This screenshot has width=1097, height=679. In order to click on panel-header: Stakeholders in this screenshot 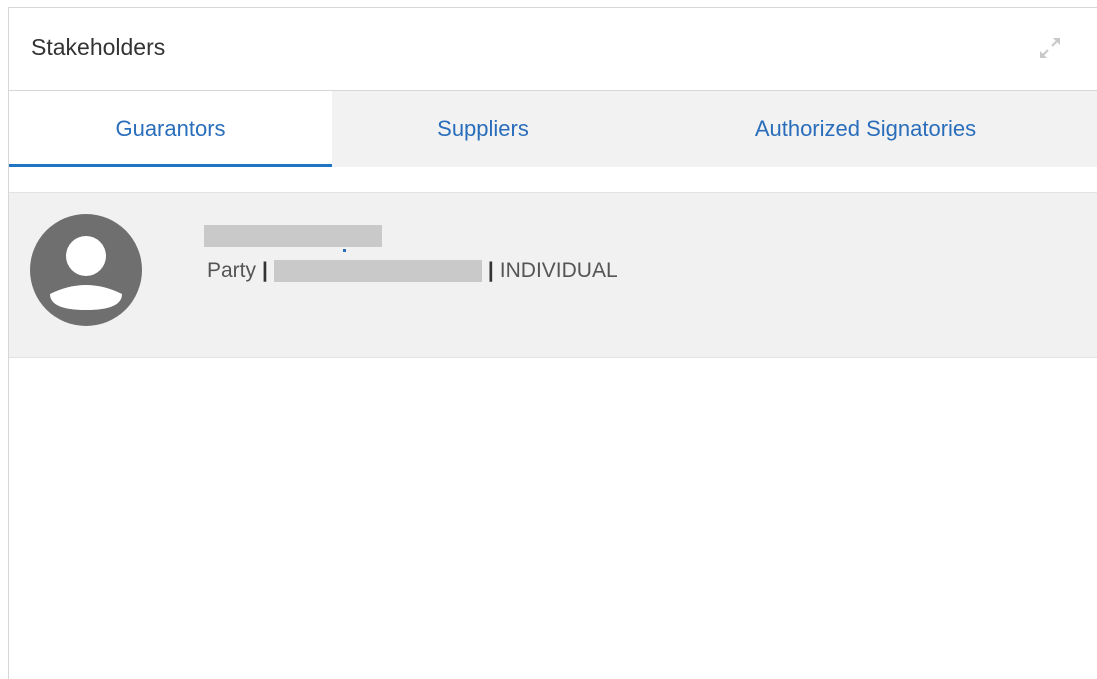, I will do `click(553, 49)`.